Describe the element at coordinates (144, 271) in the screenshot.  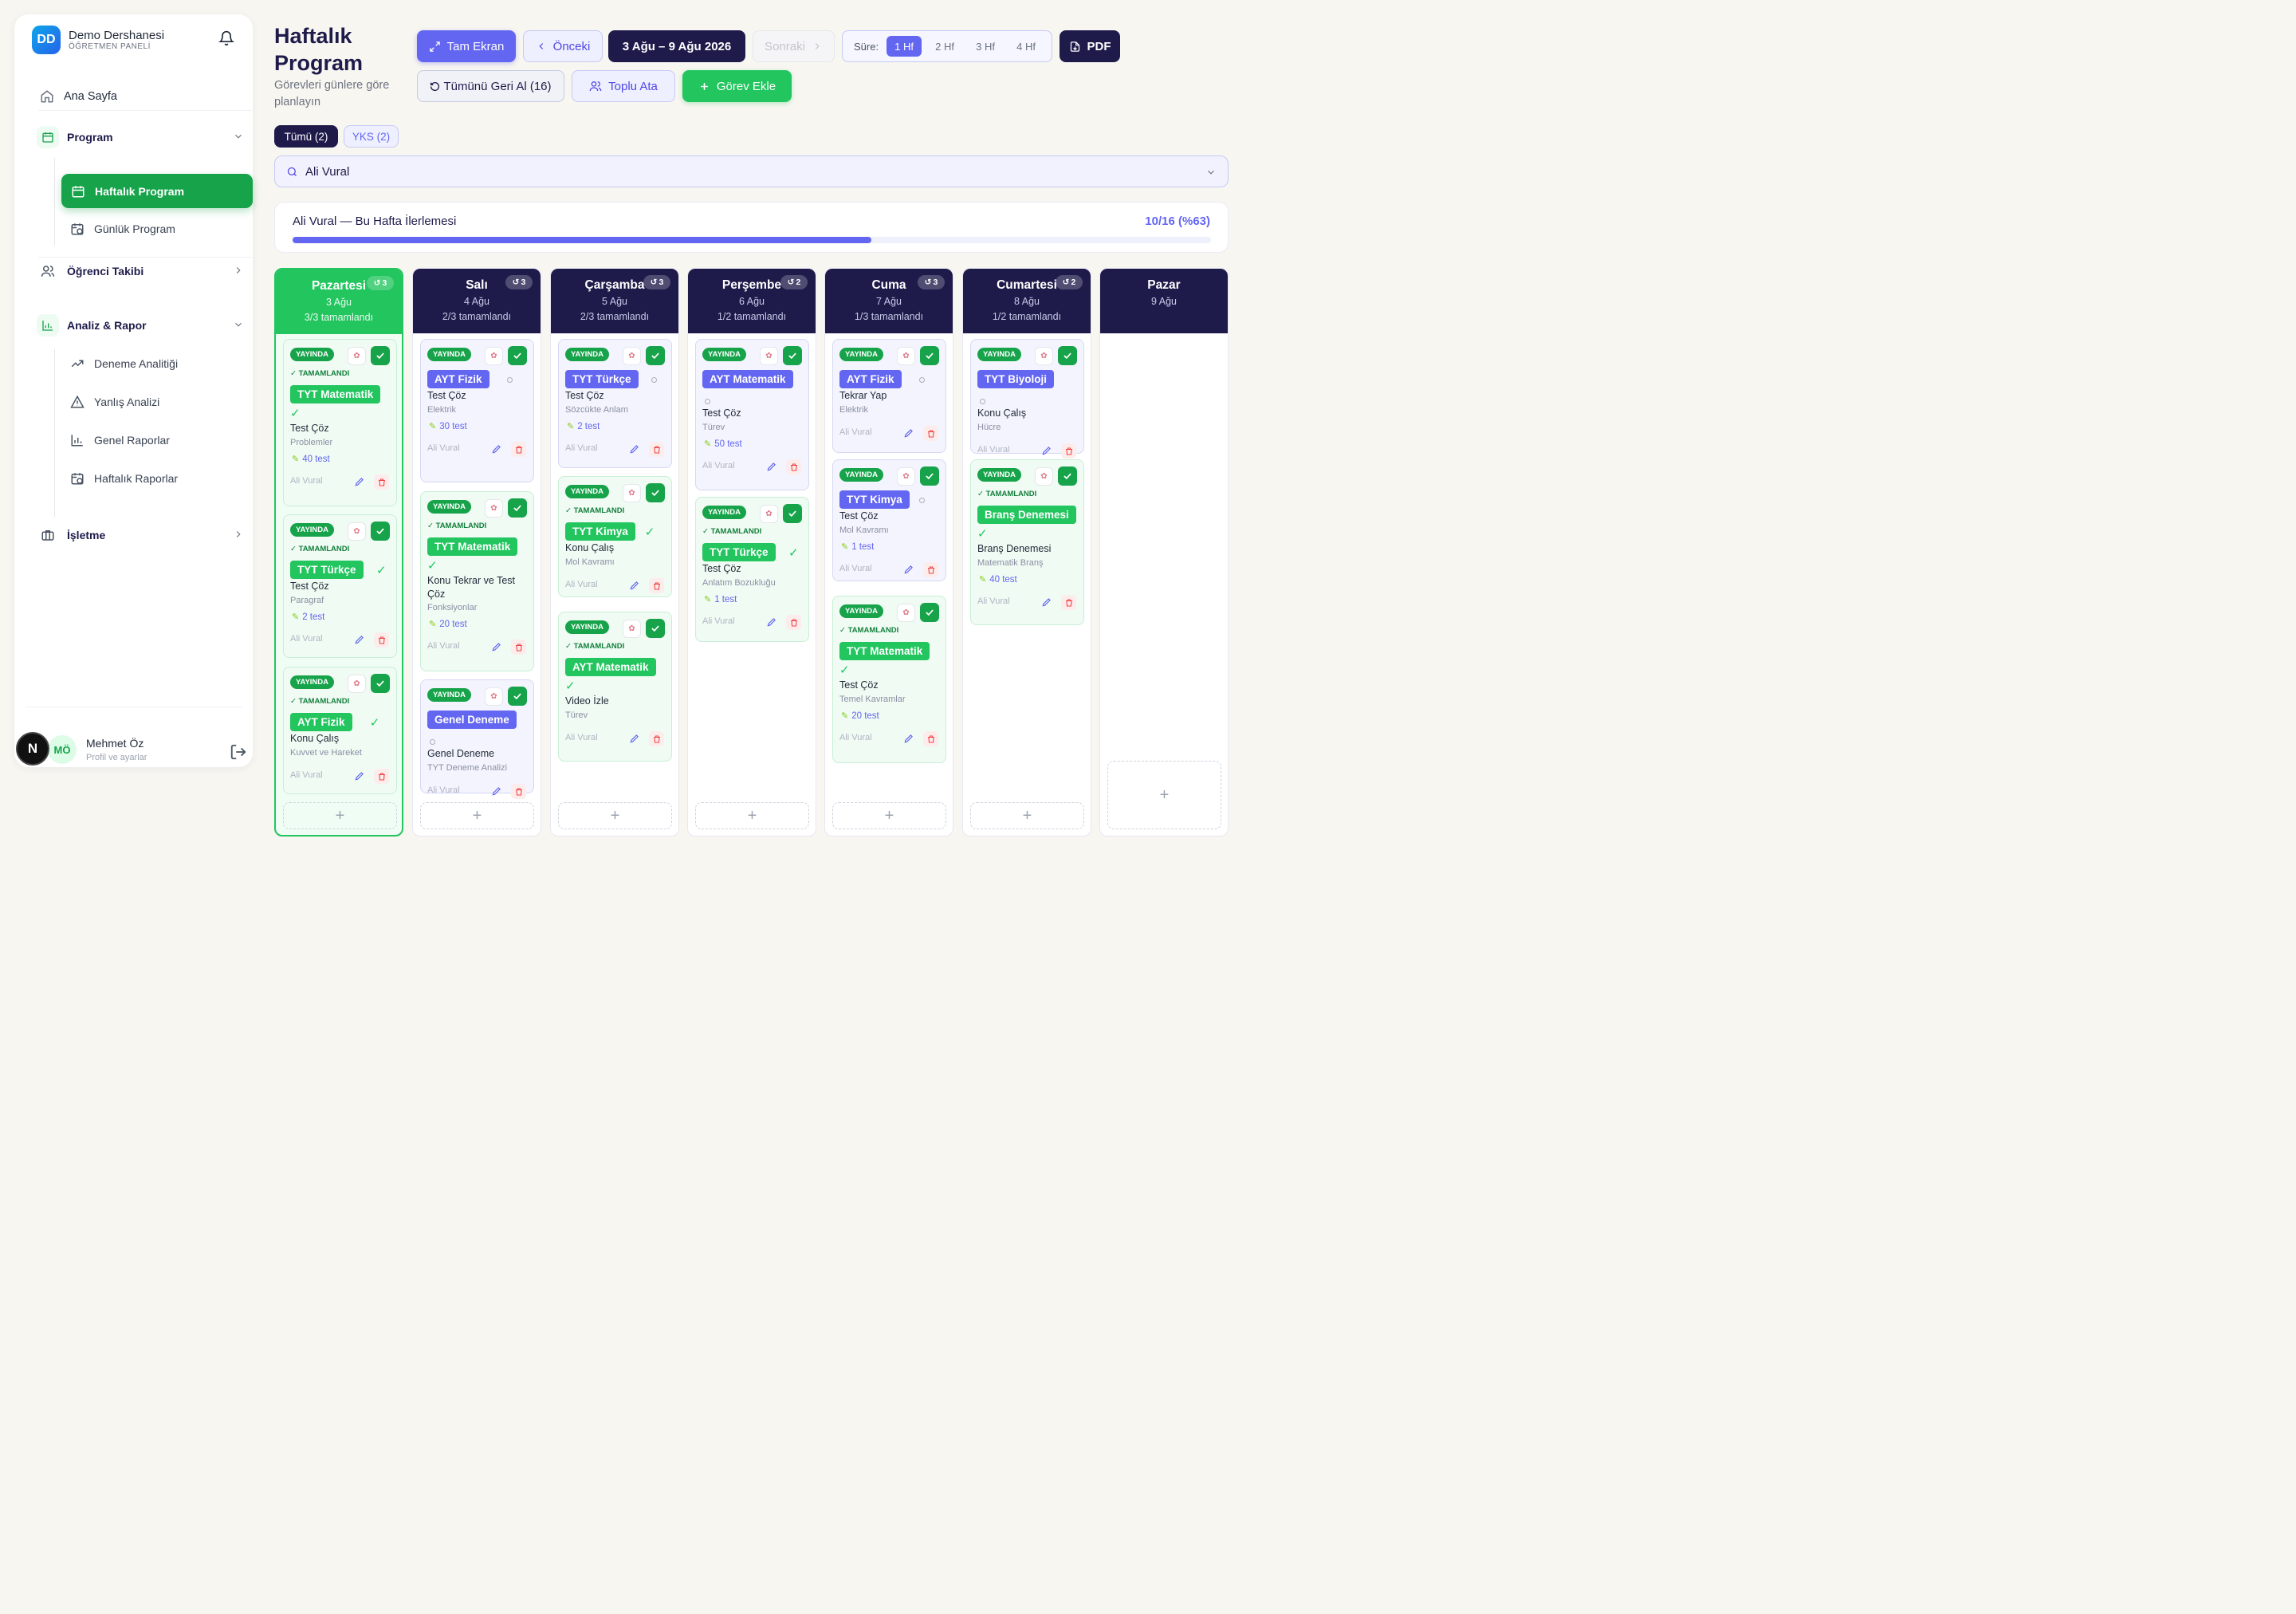
I see `nav-section-tracking: Öğrenci Takibi` at that location.